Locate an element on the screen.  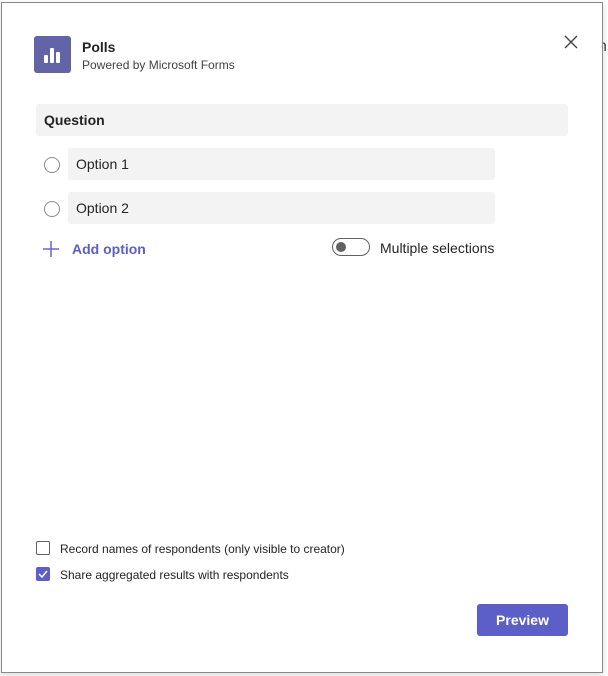
close-button is located at coordinates (571, 42).